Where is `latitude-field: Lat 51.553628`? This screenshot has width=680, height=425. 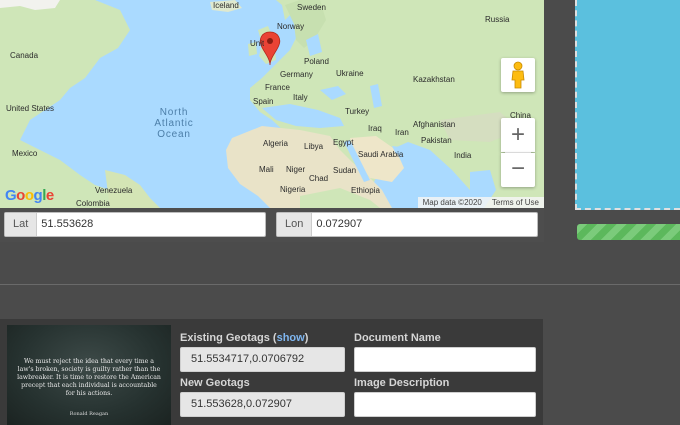
latitude-field: Lat 51.553628 is located at coordinates (135, 224).